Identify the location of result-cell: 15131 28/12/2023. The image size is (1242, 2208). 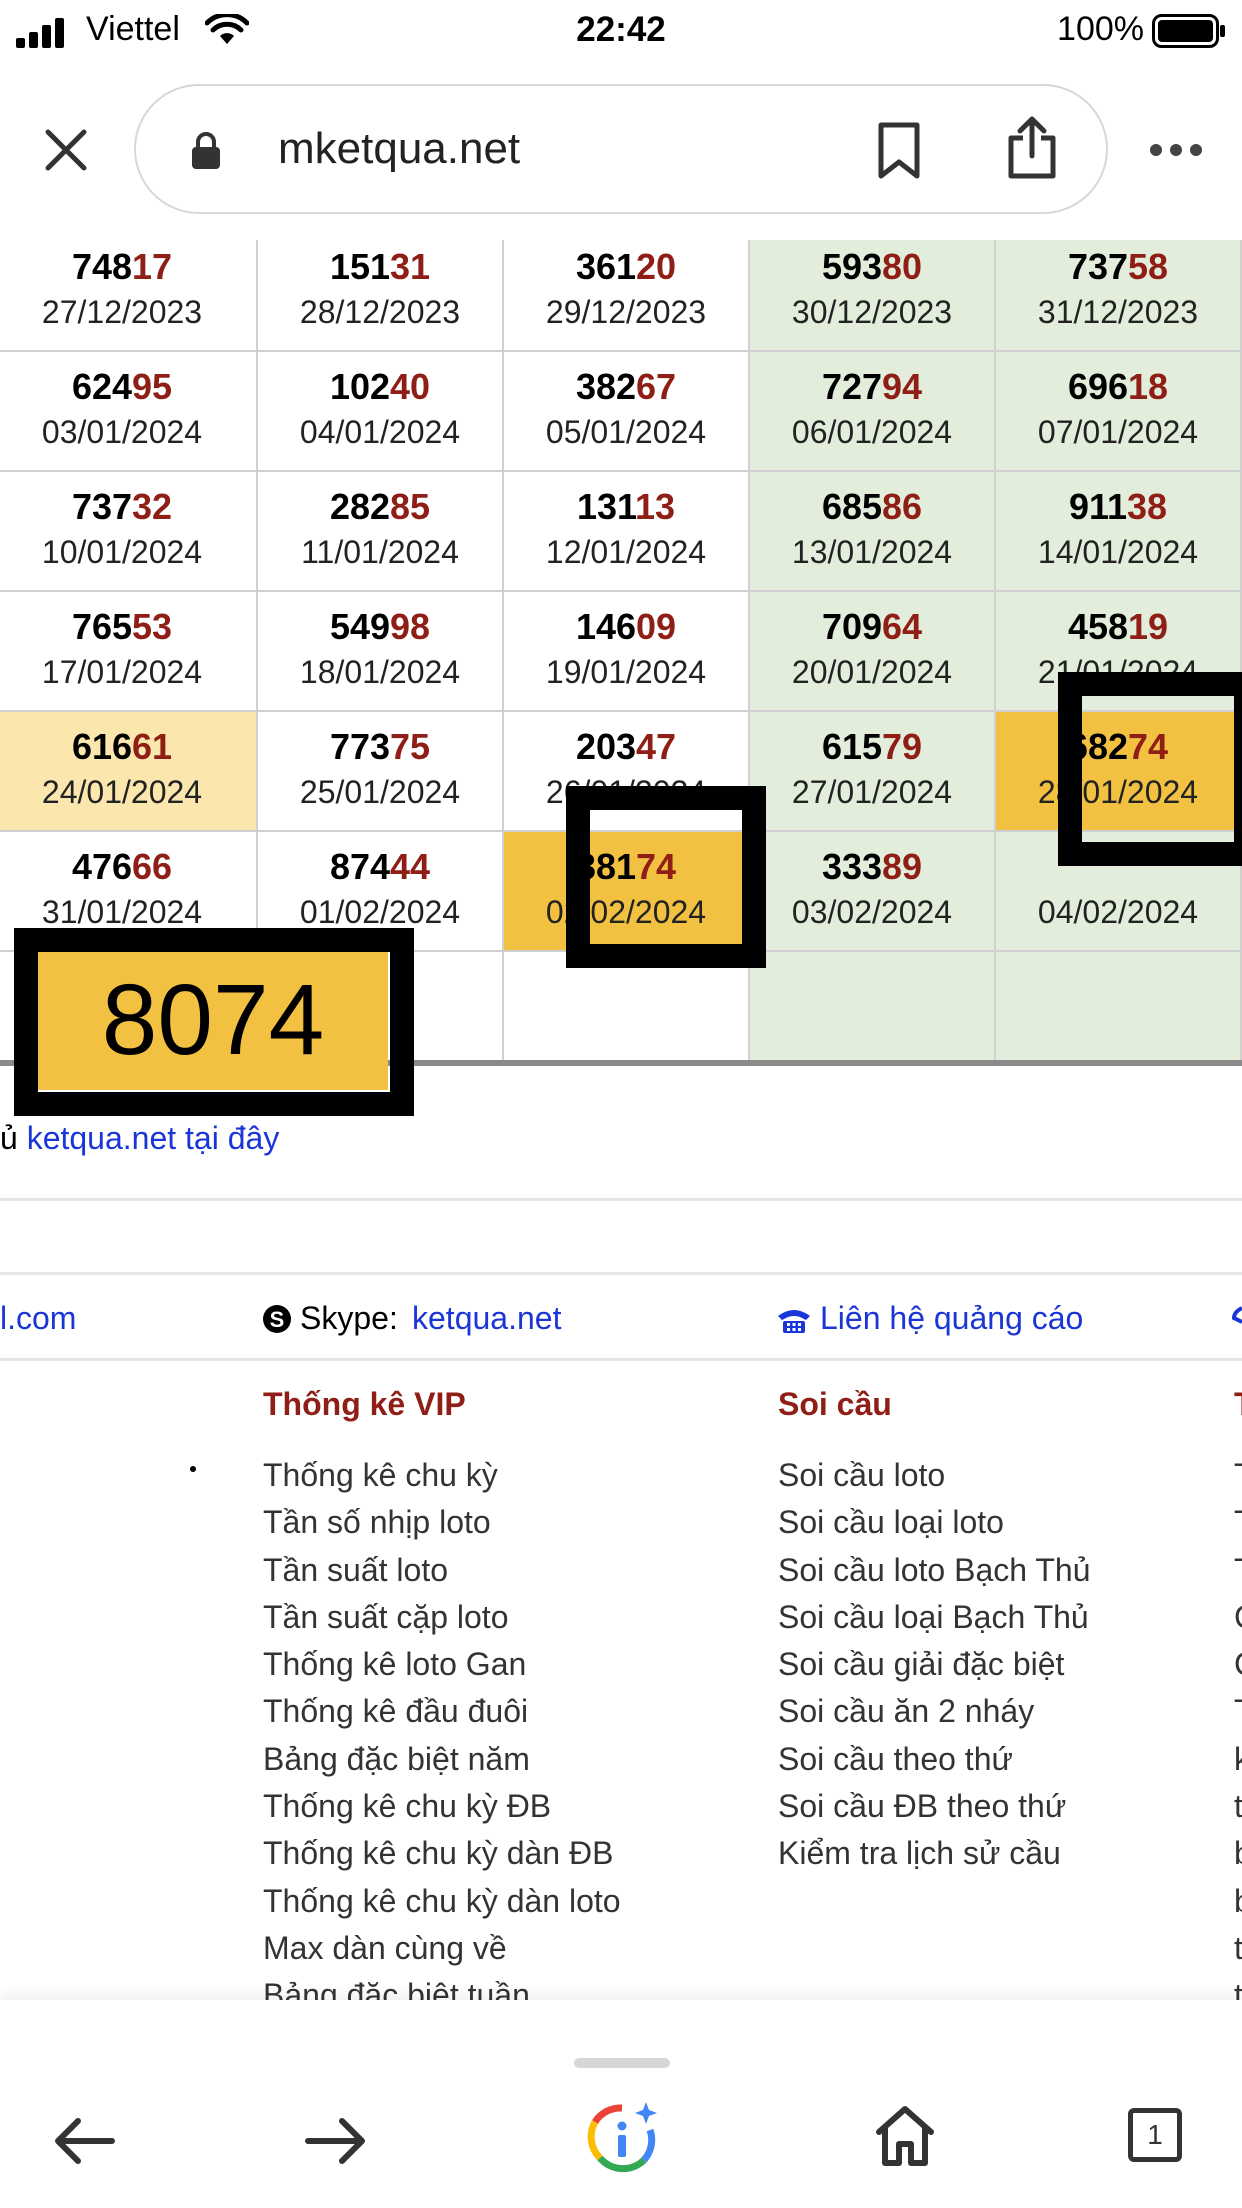
(381, 296).